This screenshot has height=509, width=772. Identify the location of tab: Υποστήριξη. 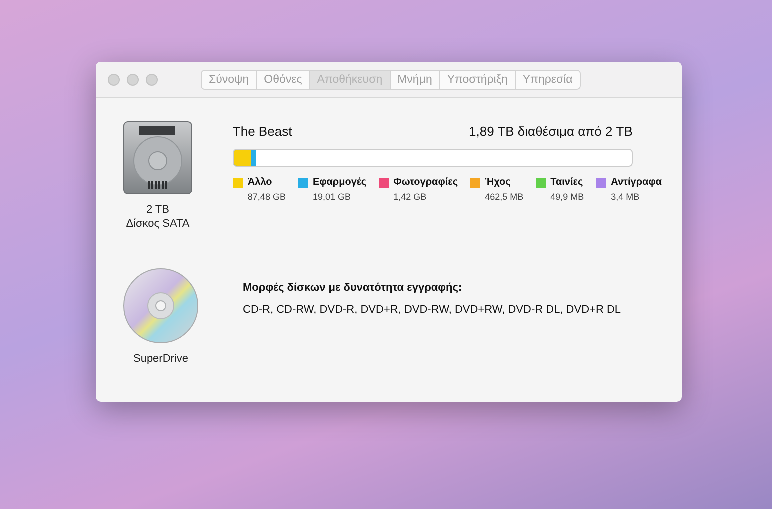
(478, 79).